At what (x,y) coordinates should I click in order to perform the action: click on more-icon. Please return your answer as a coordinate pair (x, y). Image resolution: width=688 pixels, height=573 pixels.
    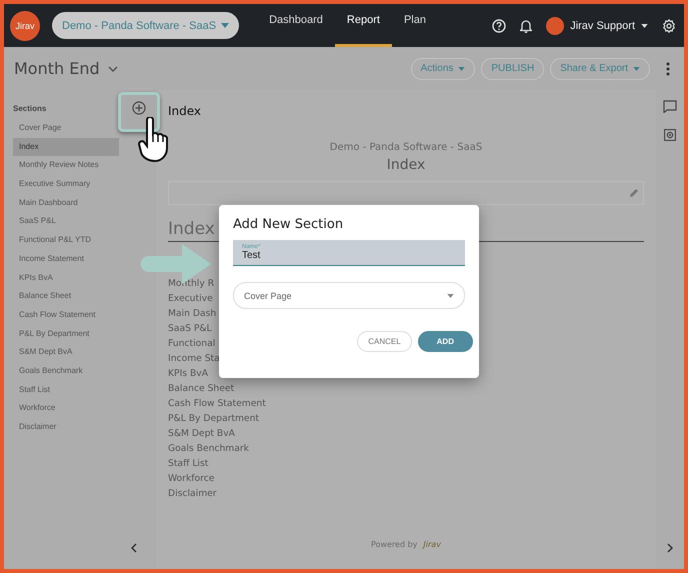
    Looking at the image, I should click on (668, 69).